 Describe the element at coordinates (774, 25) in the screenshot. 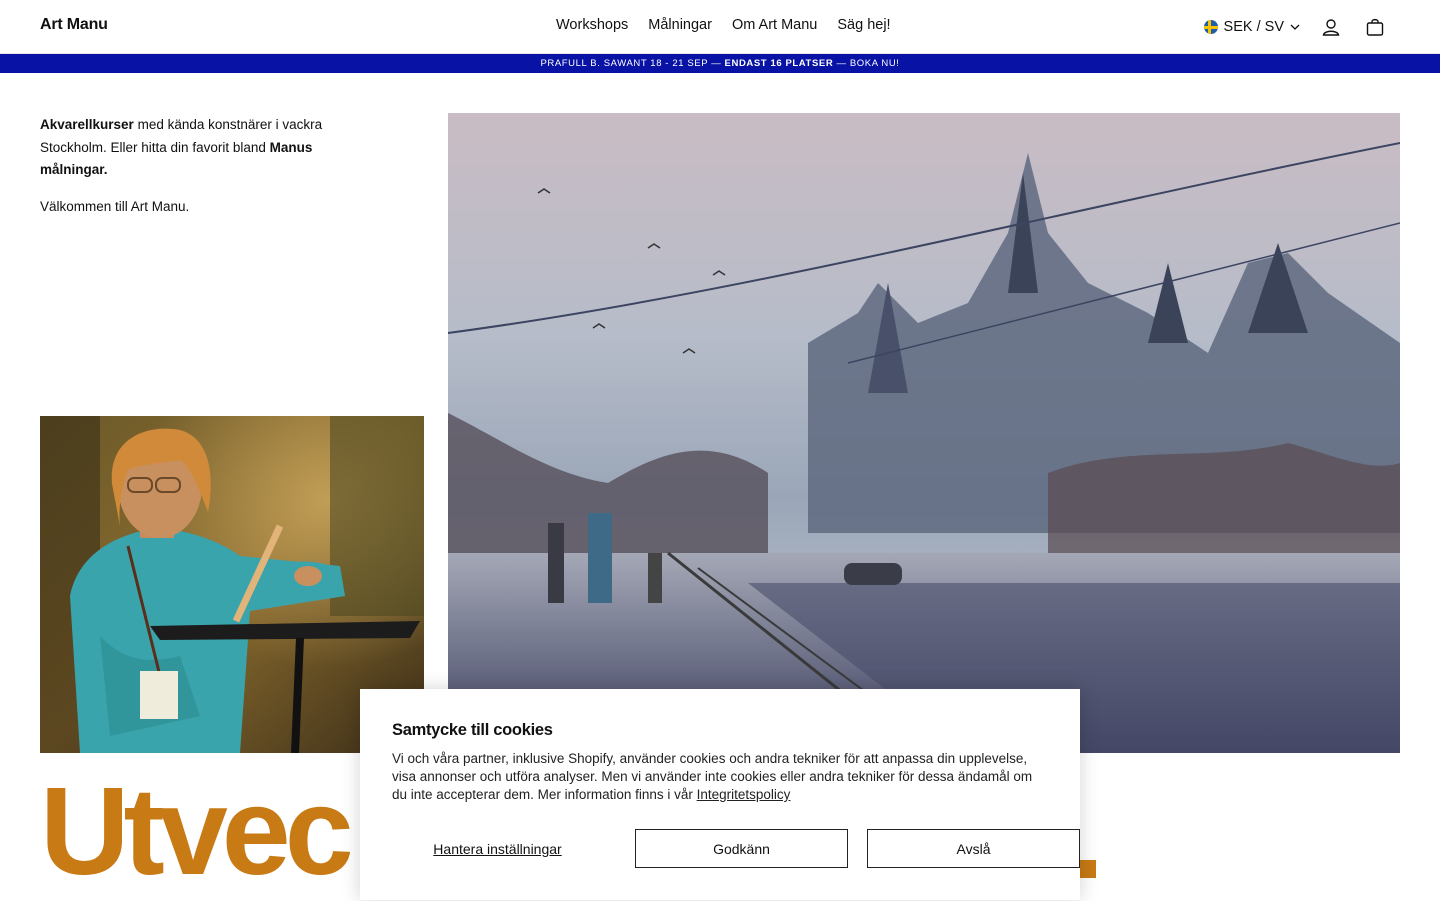

I see `nav-about: Om Art Manu` at that location.